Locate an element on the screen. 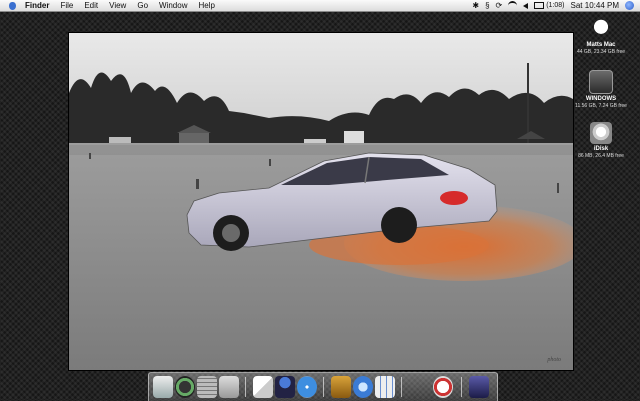  textedit-icon is located at coordinates (263, 387).